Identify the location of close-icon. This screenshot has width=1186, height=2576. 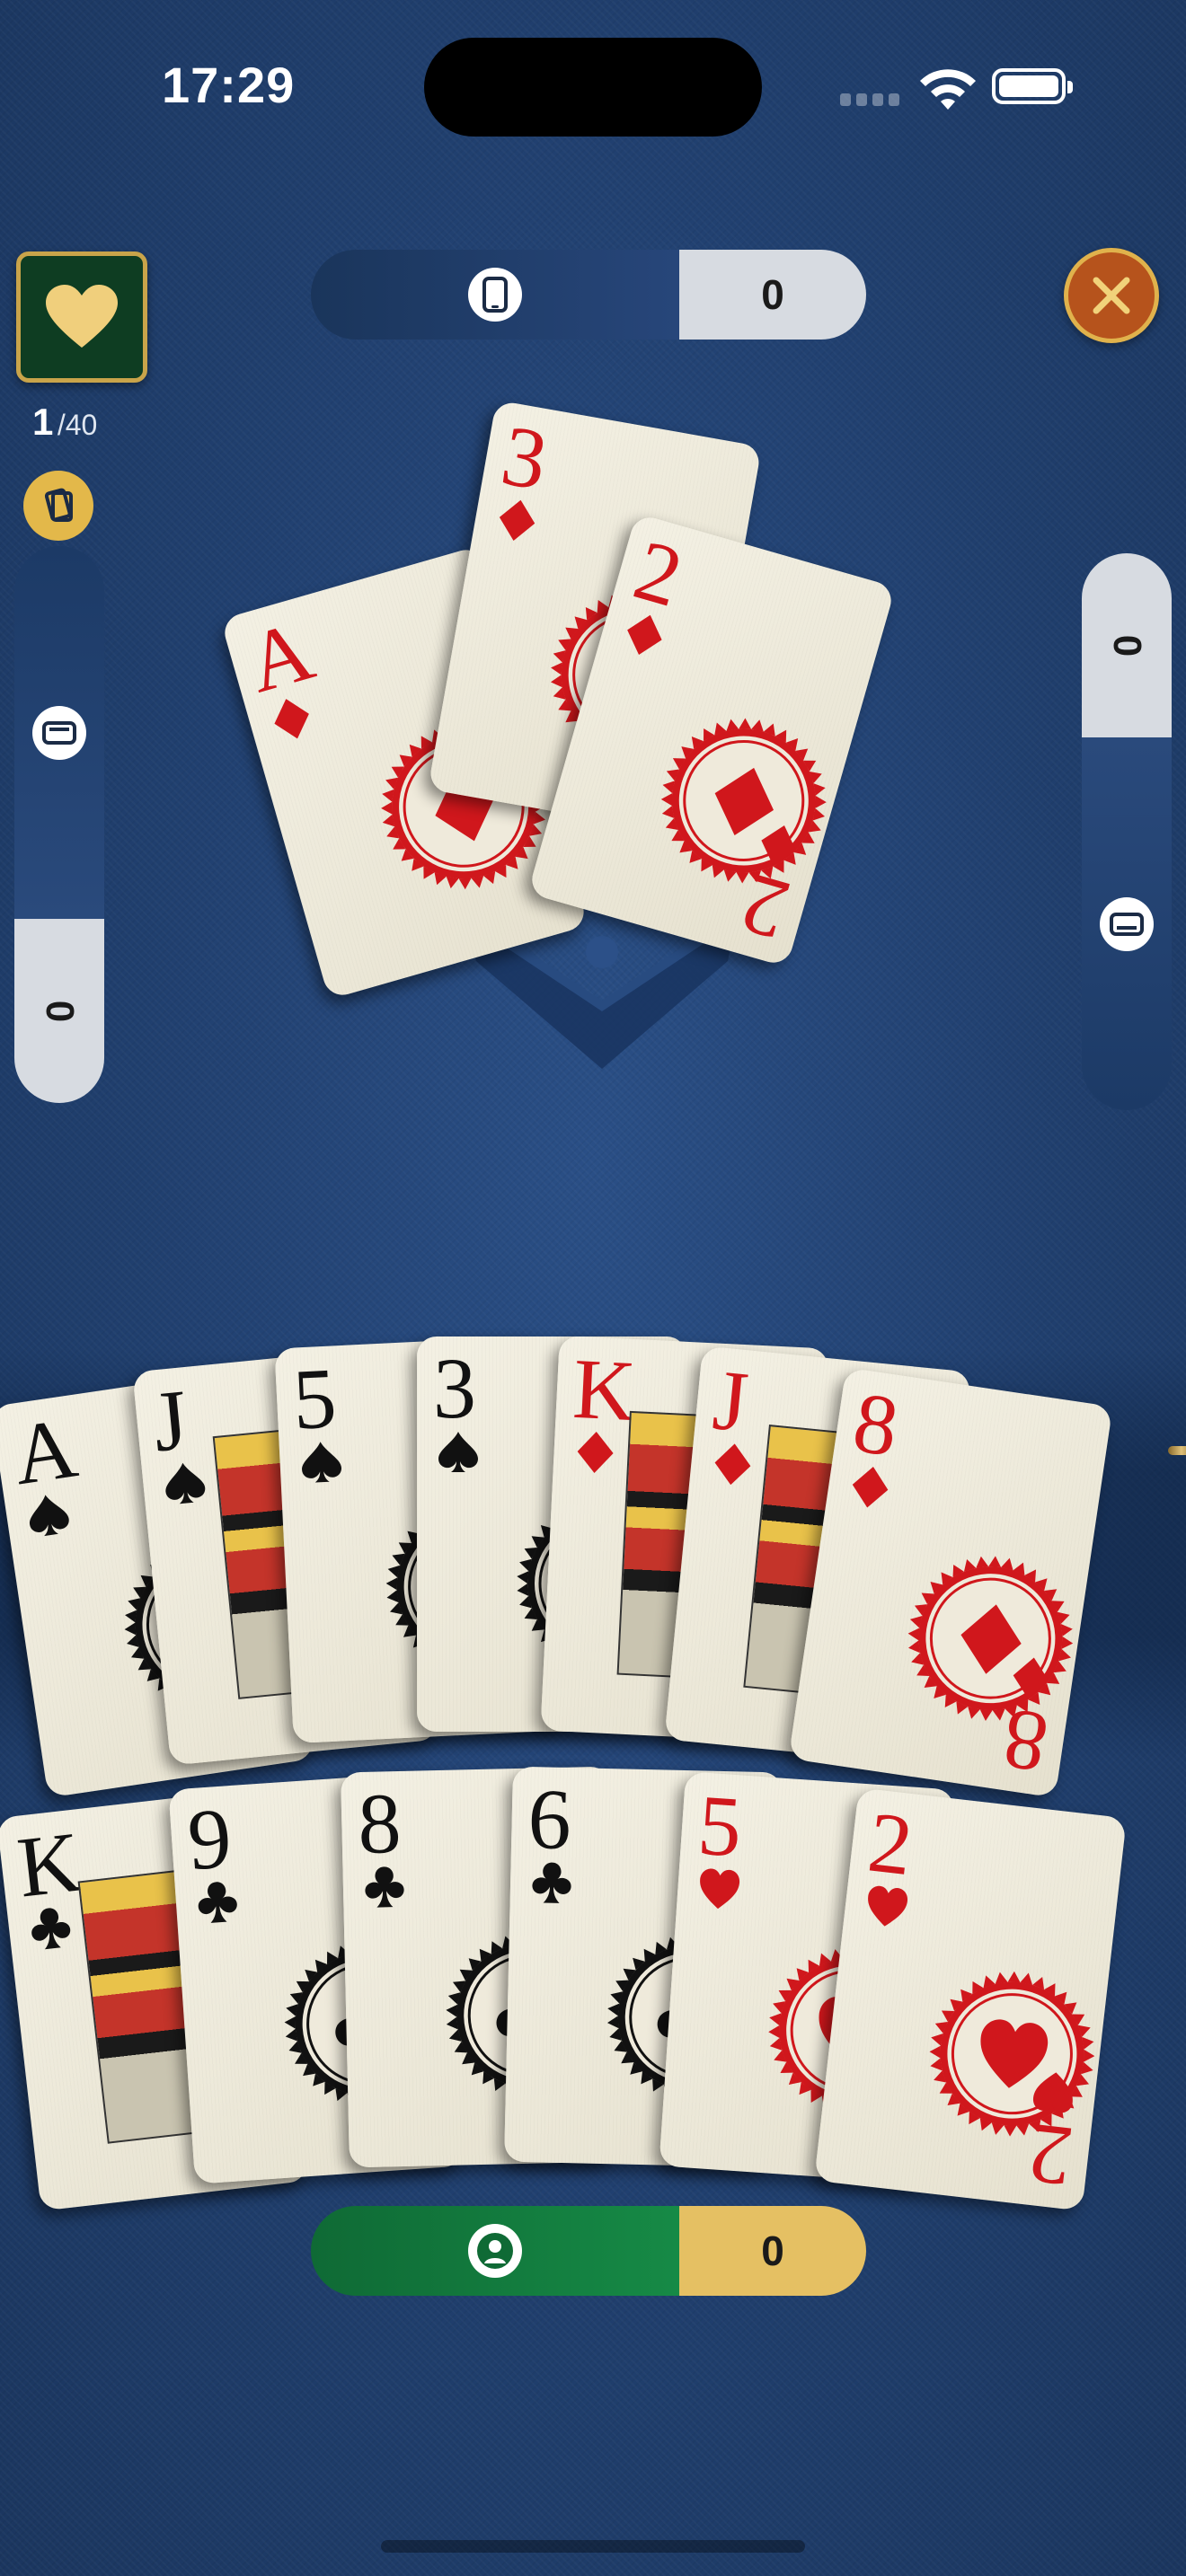
(1111, 295).